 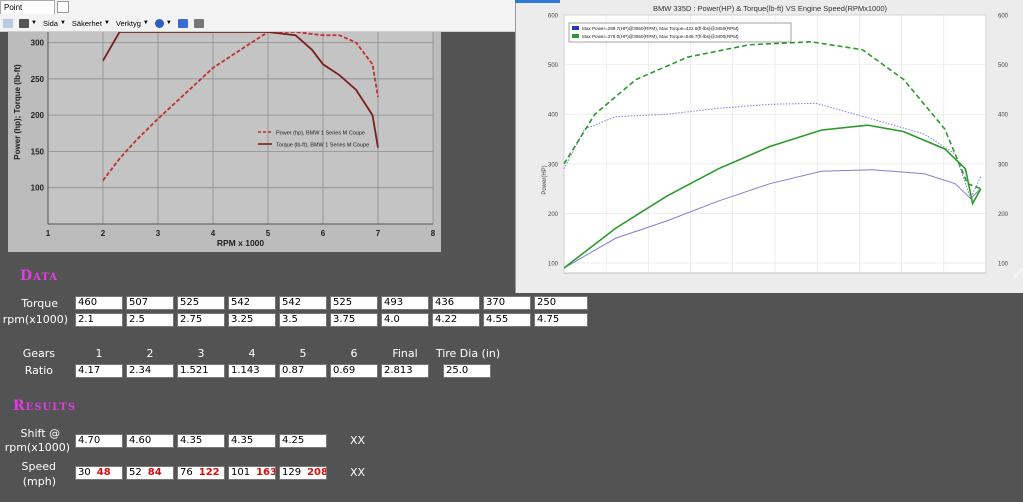 What do you see at coordinates (257, 23) in the screenshot?
I see `command-bar: ▼ Sida ▼ Säkerhet ▼ Verktyg ▼ ▼` at bounding box center [257, 23].